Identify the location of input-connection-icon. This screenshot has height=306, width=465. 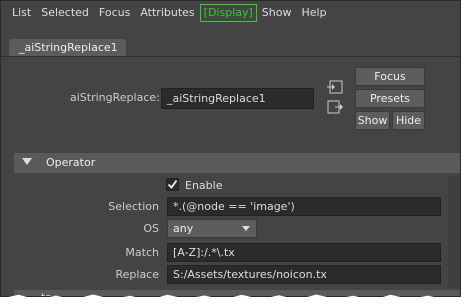
(335, 87).